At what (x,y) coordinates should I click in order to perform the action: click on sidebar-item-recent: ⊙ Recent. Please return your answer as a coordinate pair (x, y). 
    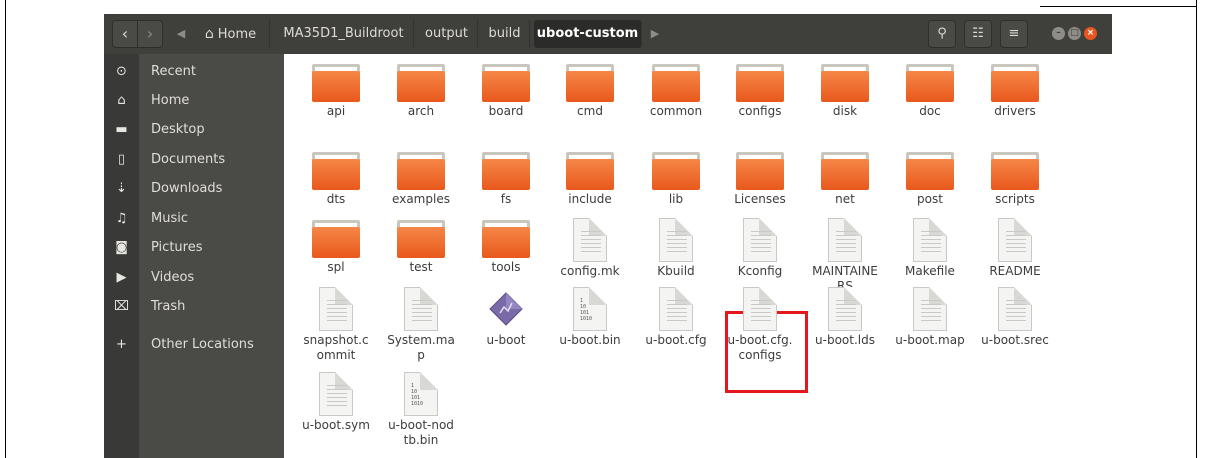
    Looking at the image, I should click on (194, 71).